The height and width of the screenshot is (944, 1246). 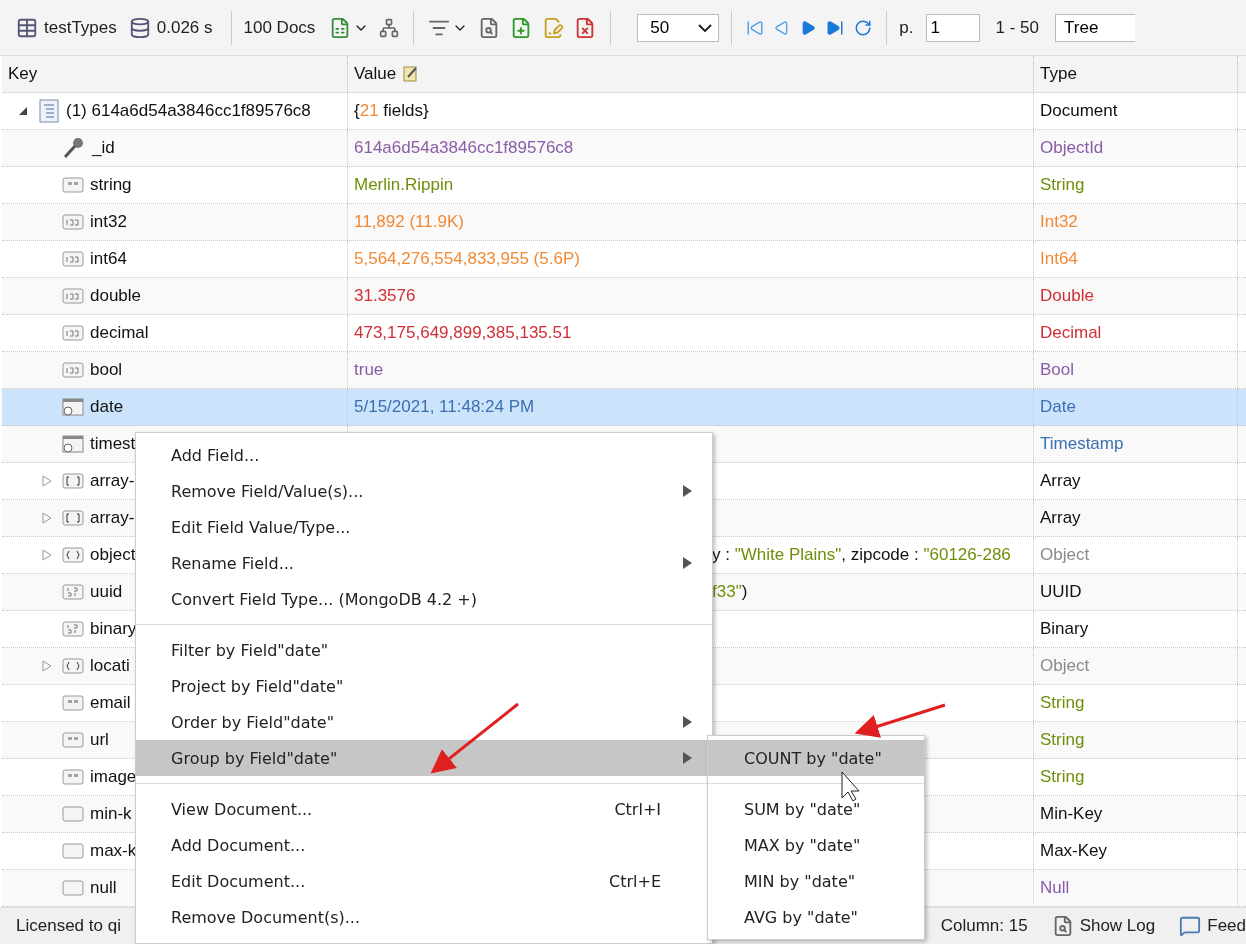 I want to click on field-key: int32, so click(x=108, y=222).